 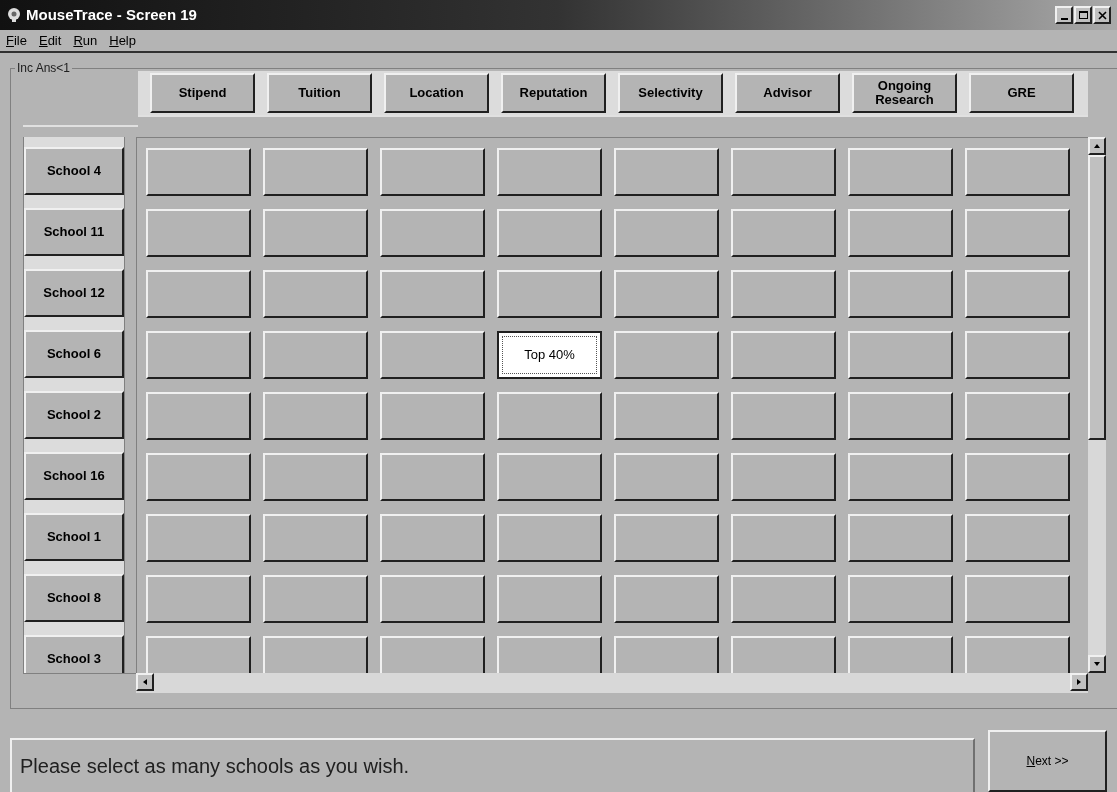 I want to click on school-button: School 12, so click(x=74, y=293).